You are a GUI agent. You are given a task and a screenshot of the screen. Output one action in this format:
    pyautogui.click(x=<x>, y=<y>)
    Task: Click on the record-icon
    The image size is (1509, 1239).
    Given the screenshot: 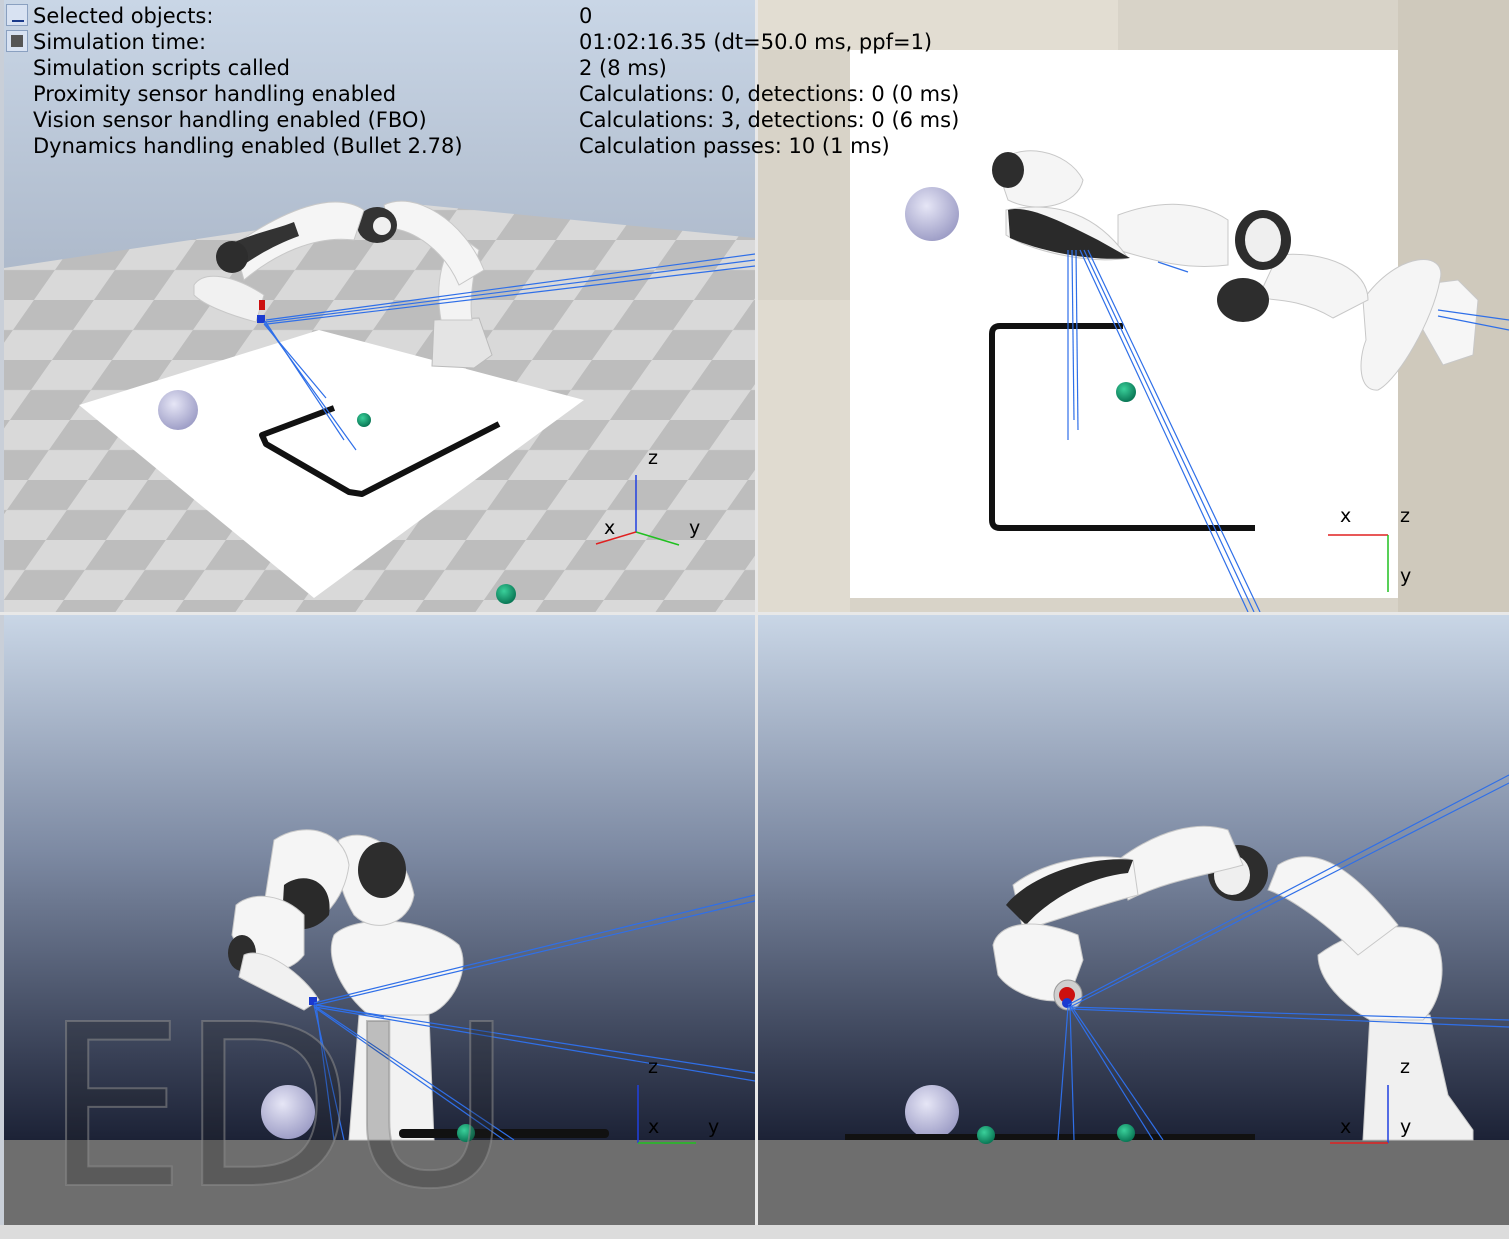 What is the action you would take?
    pyautogui.click(x=17, y=41)
    